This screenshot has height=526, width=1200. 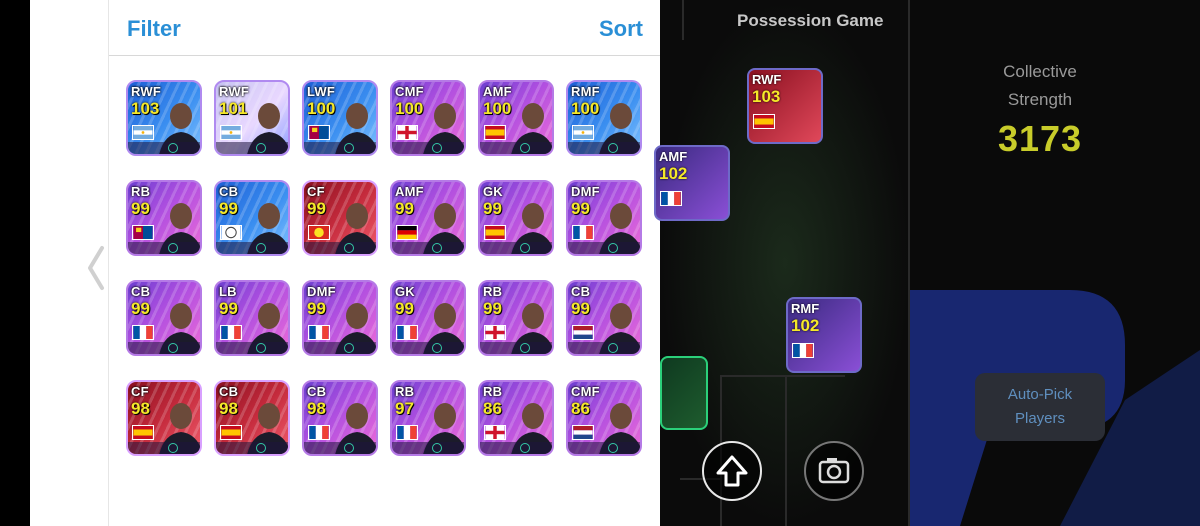 I want to click on england-flag-icon, so click(x=495, y=432).